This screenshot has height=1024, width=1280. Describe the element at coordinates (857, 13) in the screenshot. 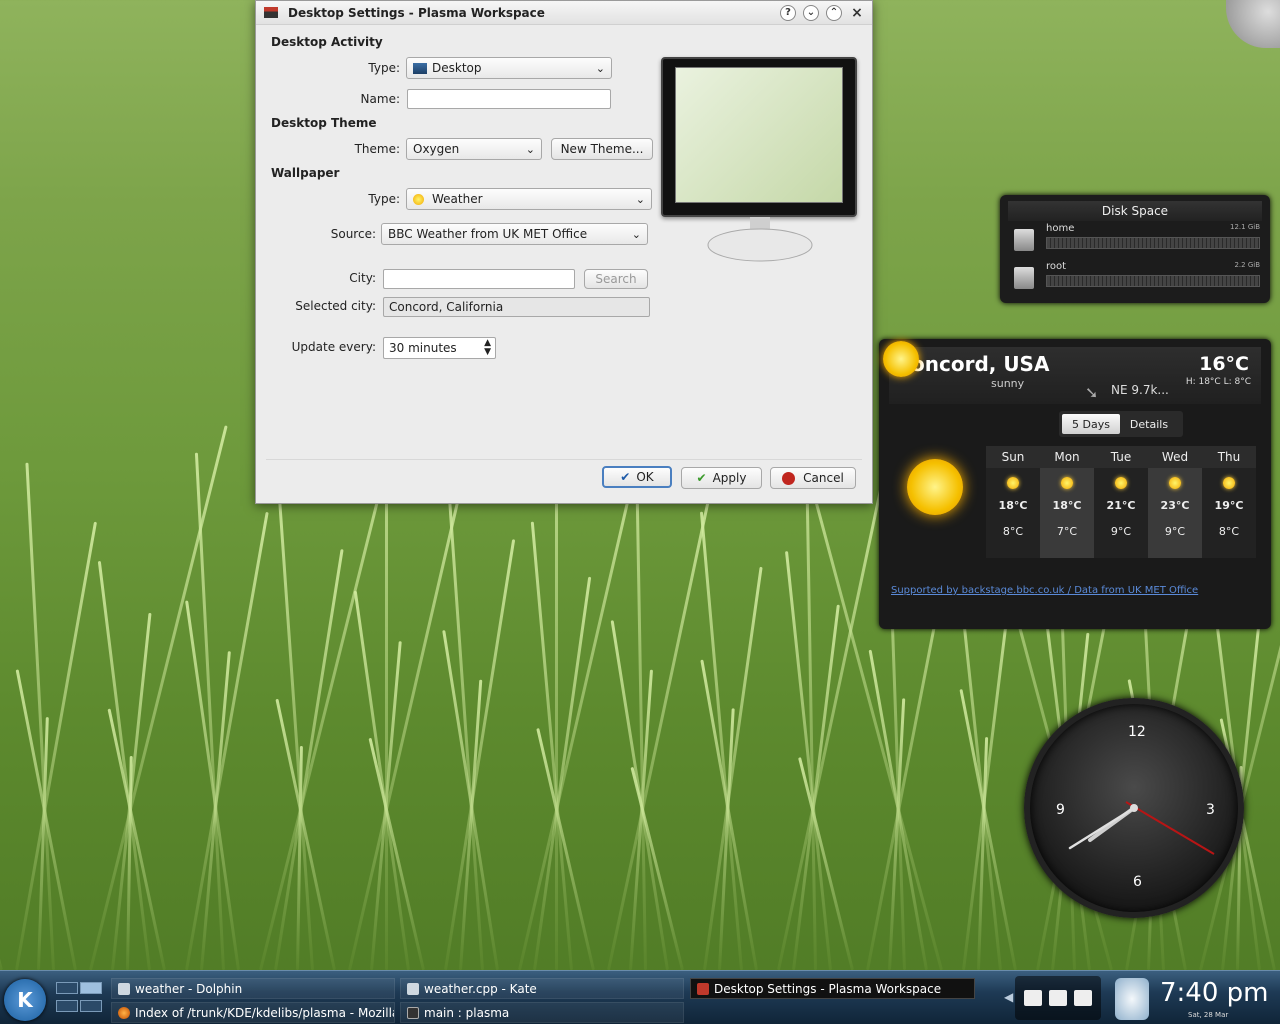

I see `close-button: ×` at that location.